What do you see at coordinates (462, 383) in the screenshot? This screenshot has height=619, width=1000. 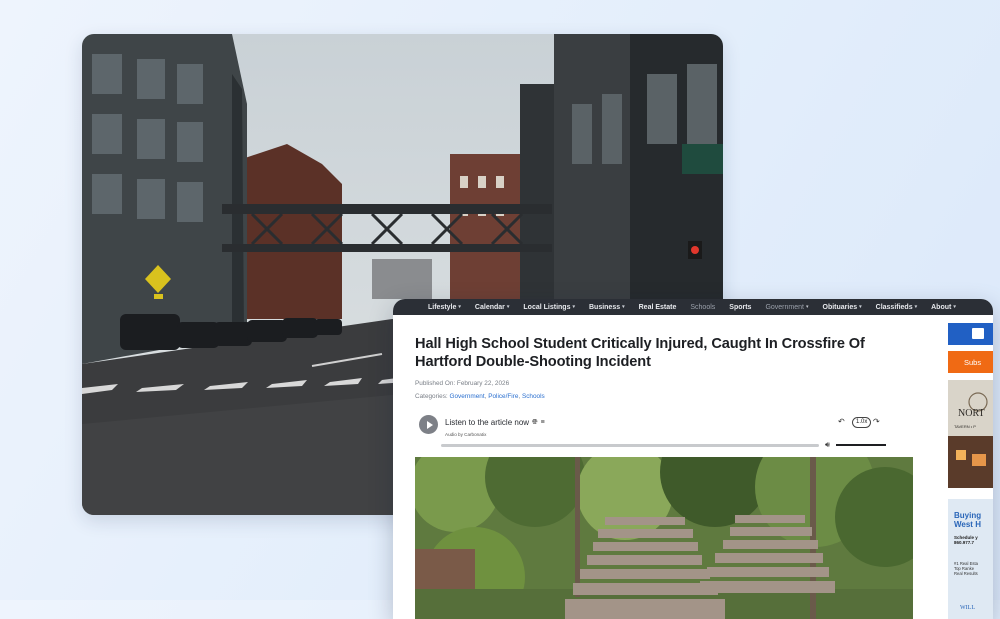 I see `publish-date: Published On: February 22, 2026` at bounding box center [462, 383].